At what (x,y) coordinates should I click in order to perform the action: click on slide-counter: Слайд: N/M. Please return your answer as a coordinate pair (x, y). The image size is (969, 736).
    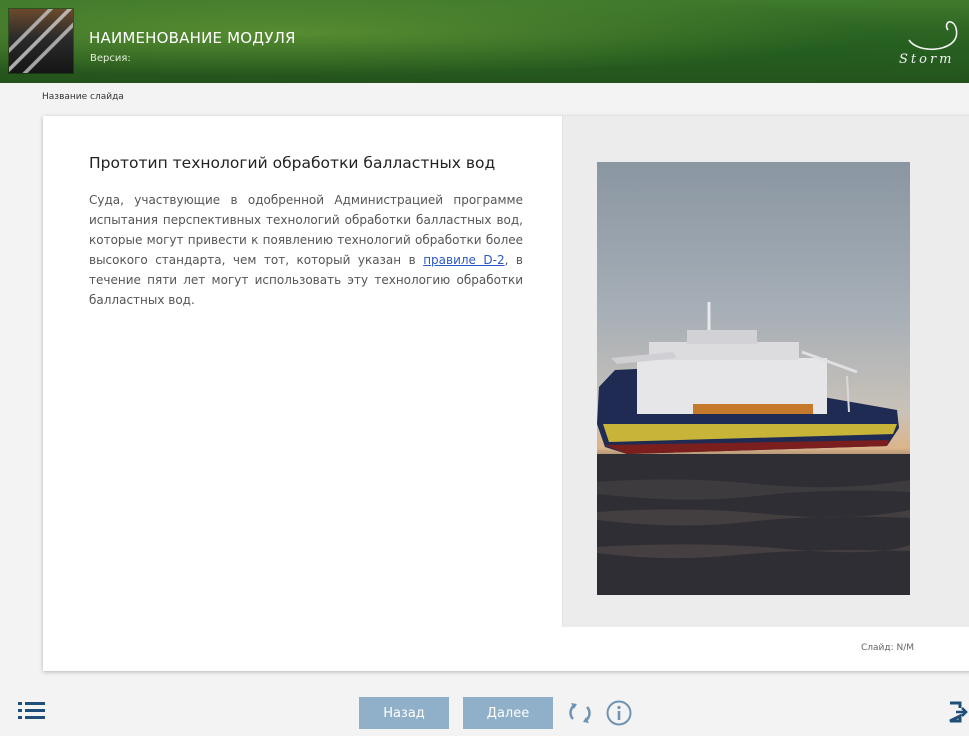
    Looking at the image, I should click on (887, 648).